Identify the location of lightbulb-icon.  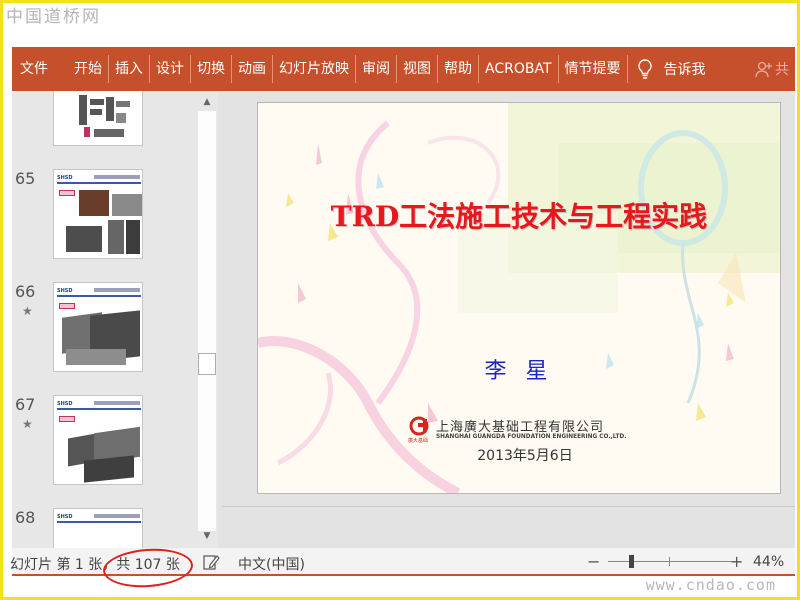
(644, 69).